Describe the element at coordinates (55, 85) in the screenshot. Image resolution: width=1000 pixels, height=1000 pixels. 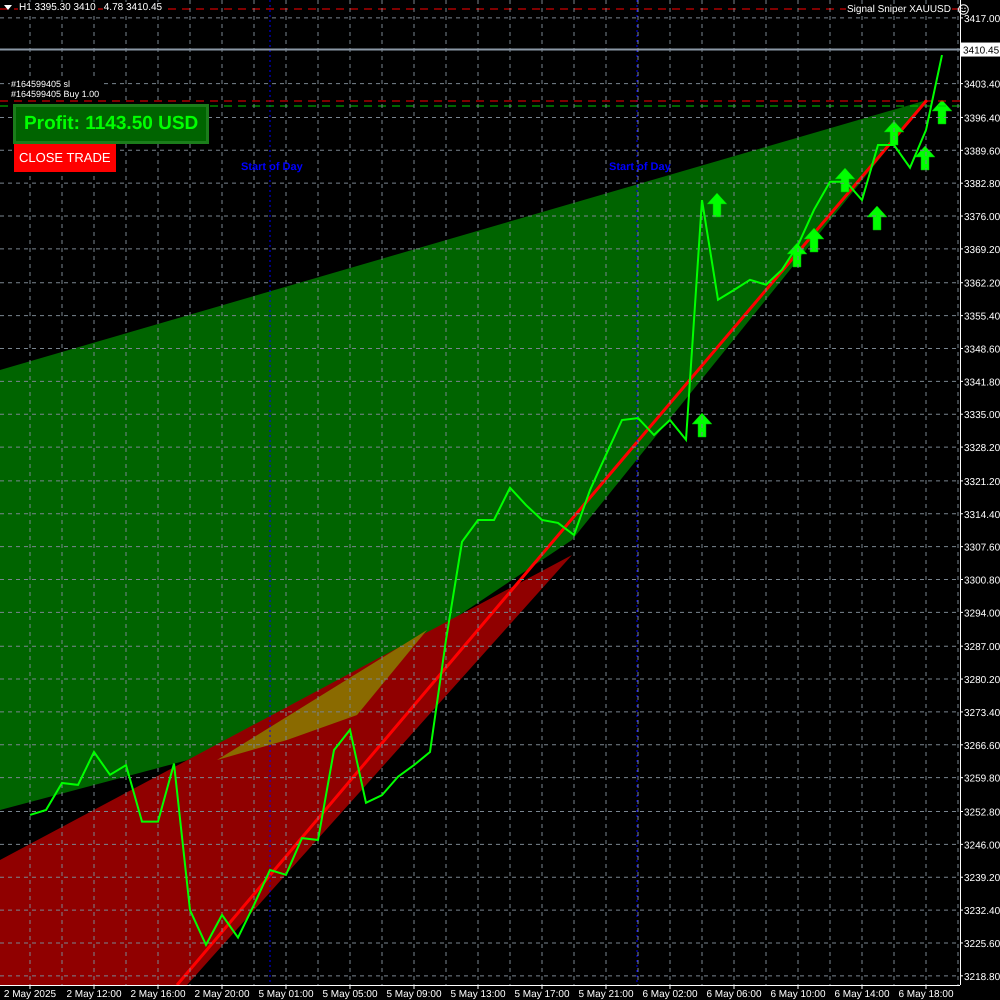
I see `order-label: #164599405 sl` at that location.